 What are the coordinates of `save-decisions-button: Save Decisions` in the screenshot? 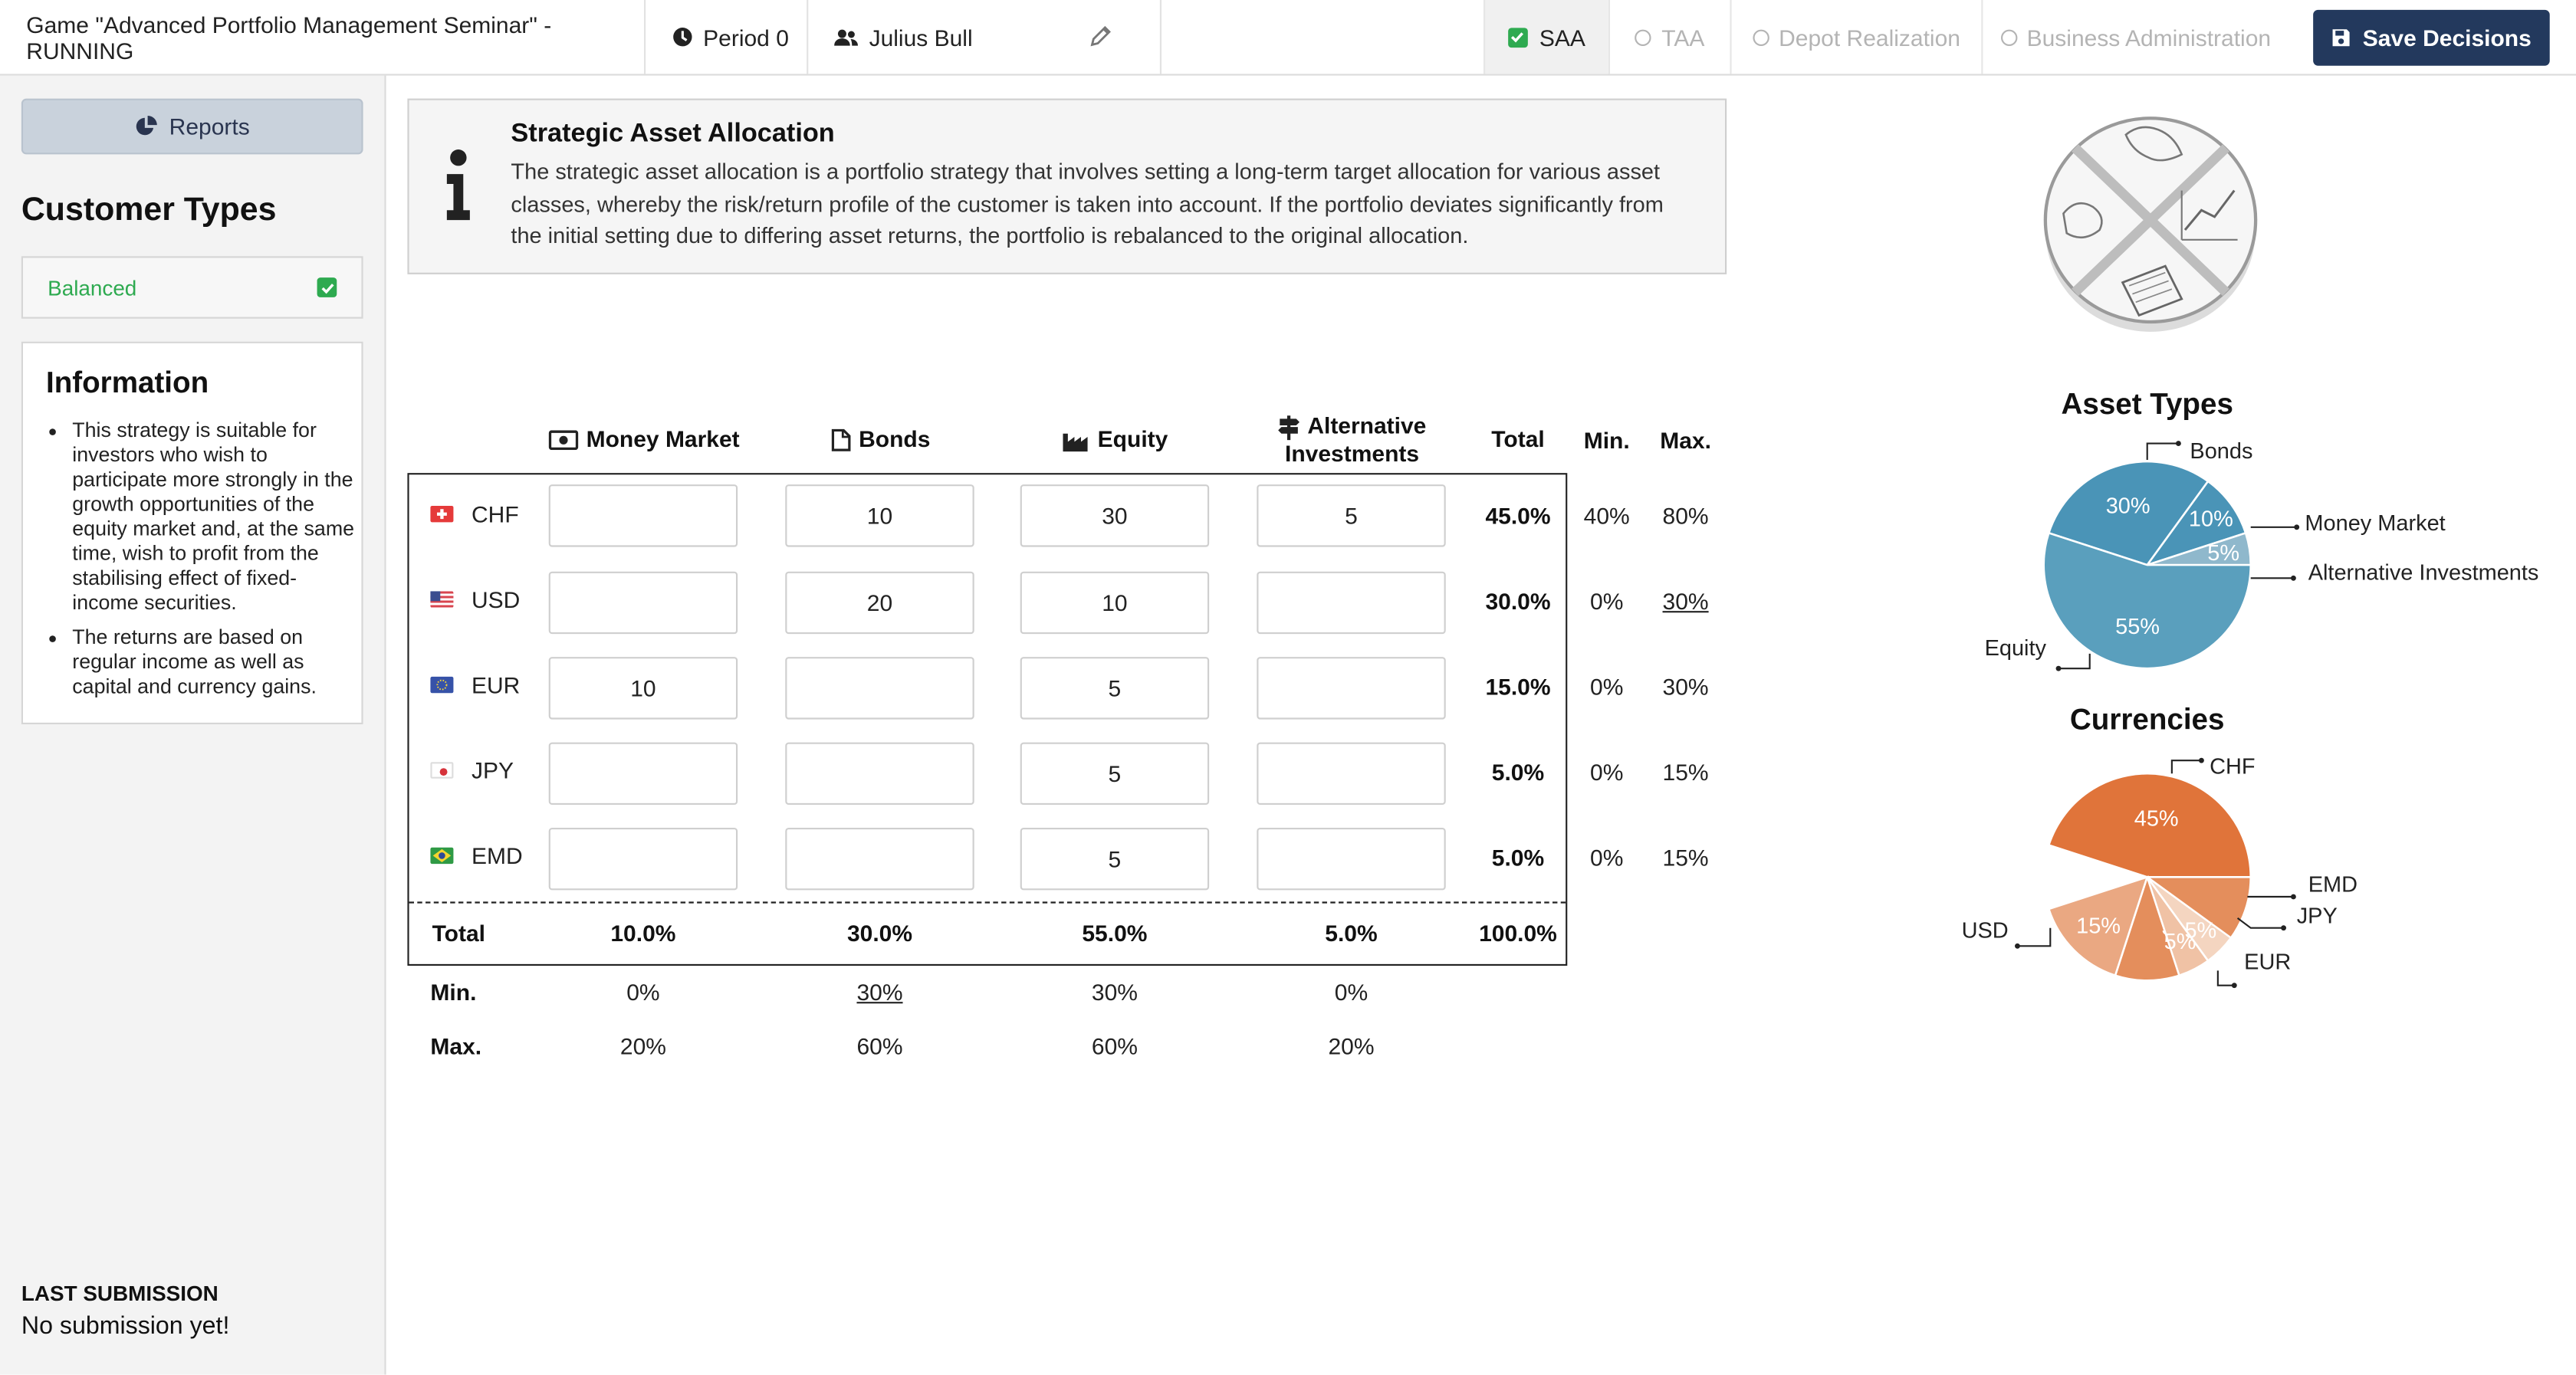 It's located at (2432, 37).